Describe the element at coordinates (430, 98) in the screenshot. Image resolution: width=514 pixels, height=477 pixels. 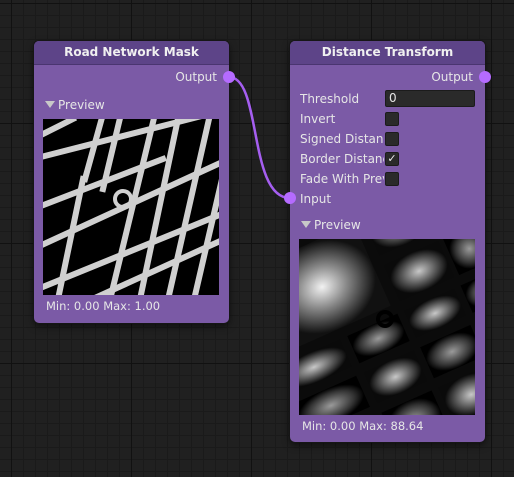
I see `threshold-input: 0` at that location.